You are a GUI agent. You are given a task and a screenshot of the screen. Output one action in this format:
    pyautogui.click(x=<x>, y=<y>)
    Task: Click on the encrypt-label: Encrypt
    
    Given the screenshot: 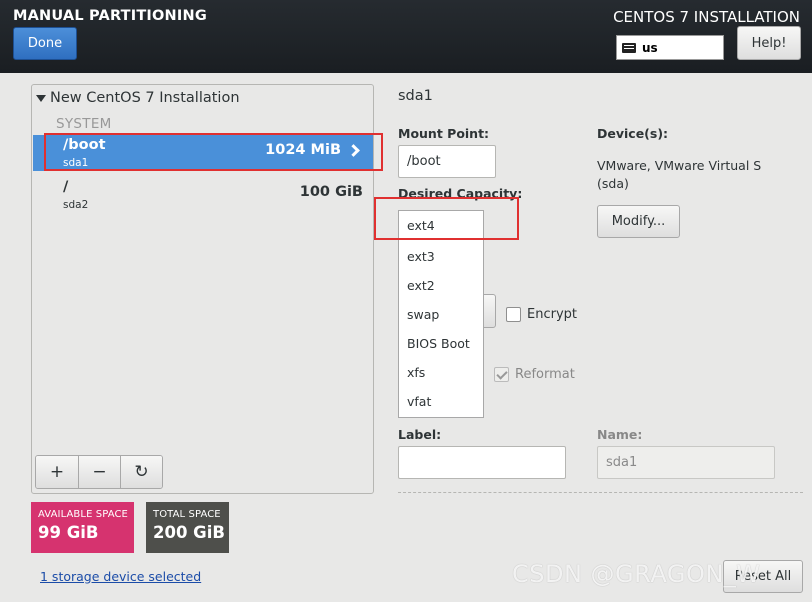 What is the action you would take?
    pyautogui.click(x=552, y=314)
    